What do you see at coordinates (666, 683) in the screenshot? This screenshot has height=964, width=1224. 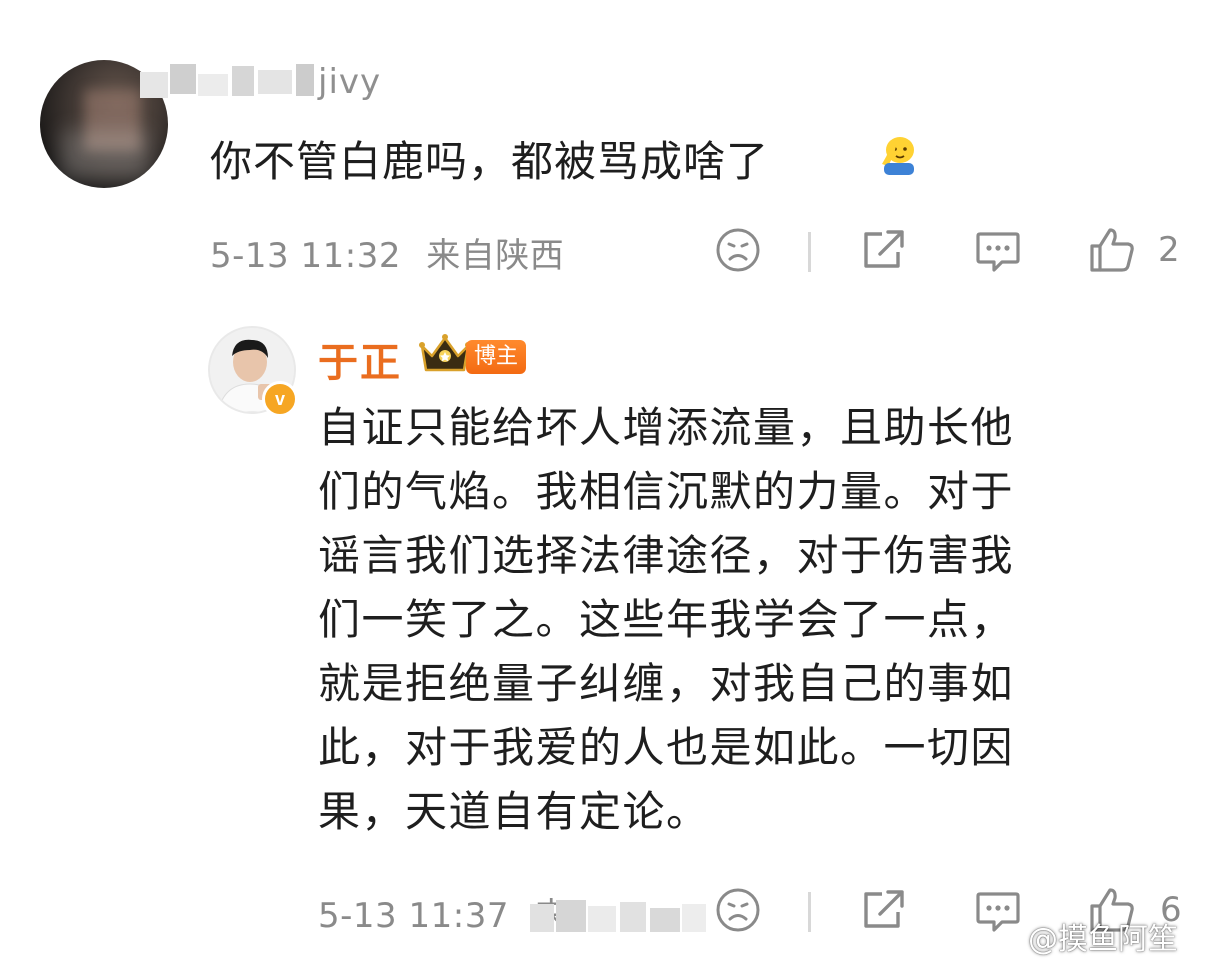 I see `reply-line: 就是拒绝量子纠缠，对我自己的事如` at bounding box center [666, 683].